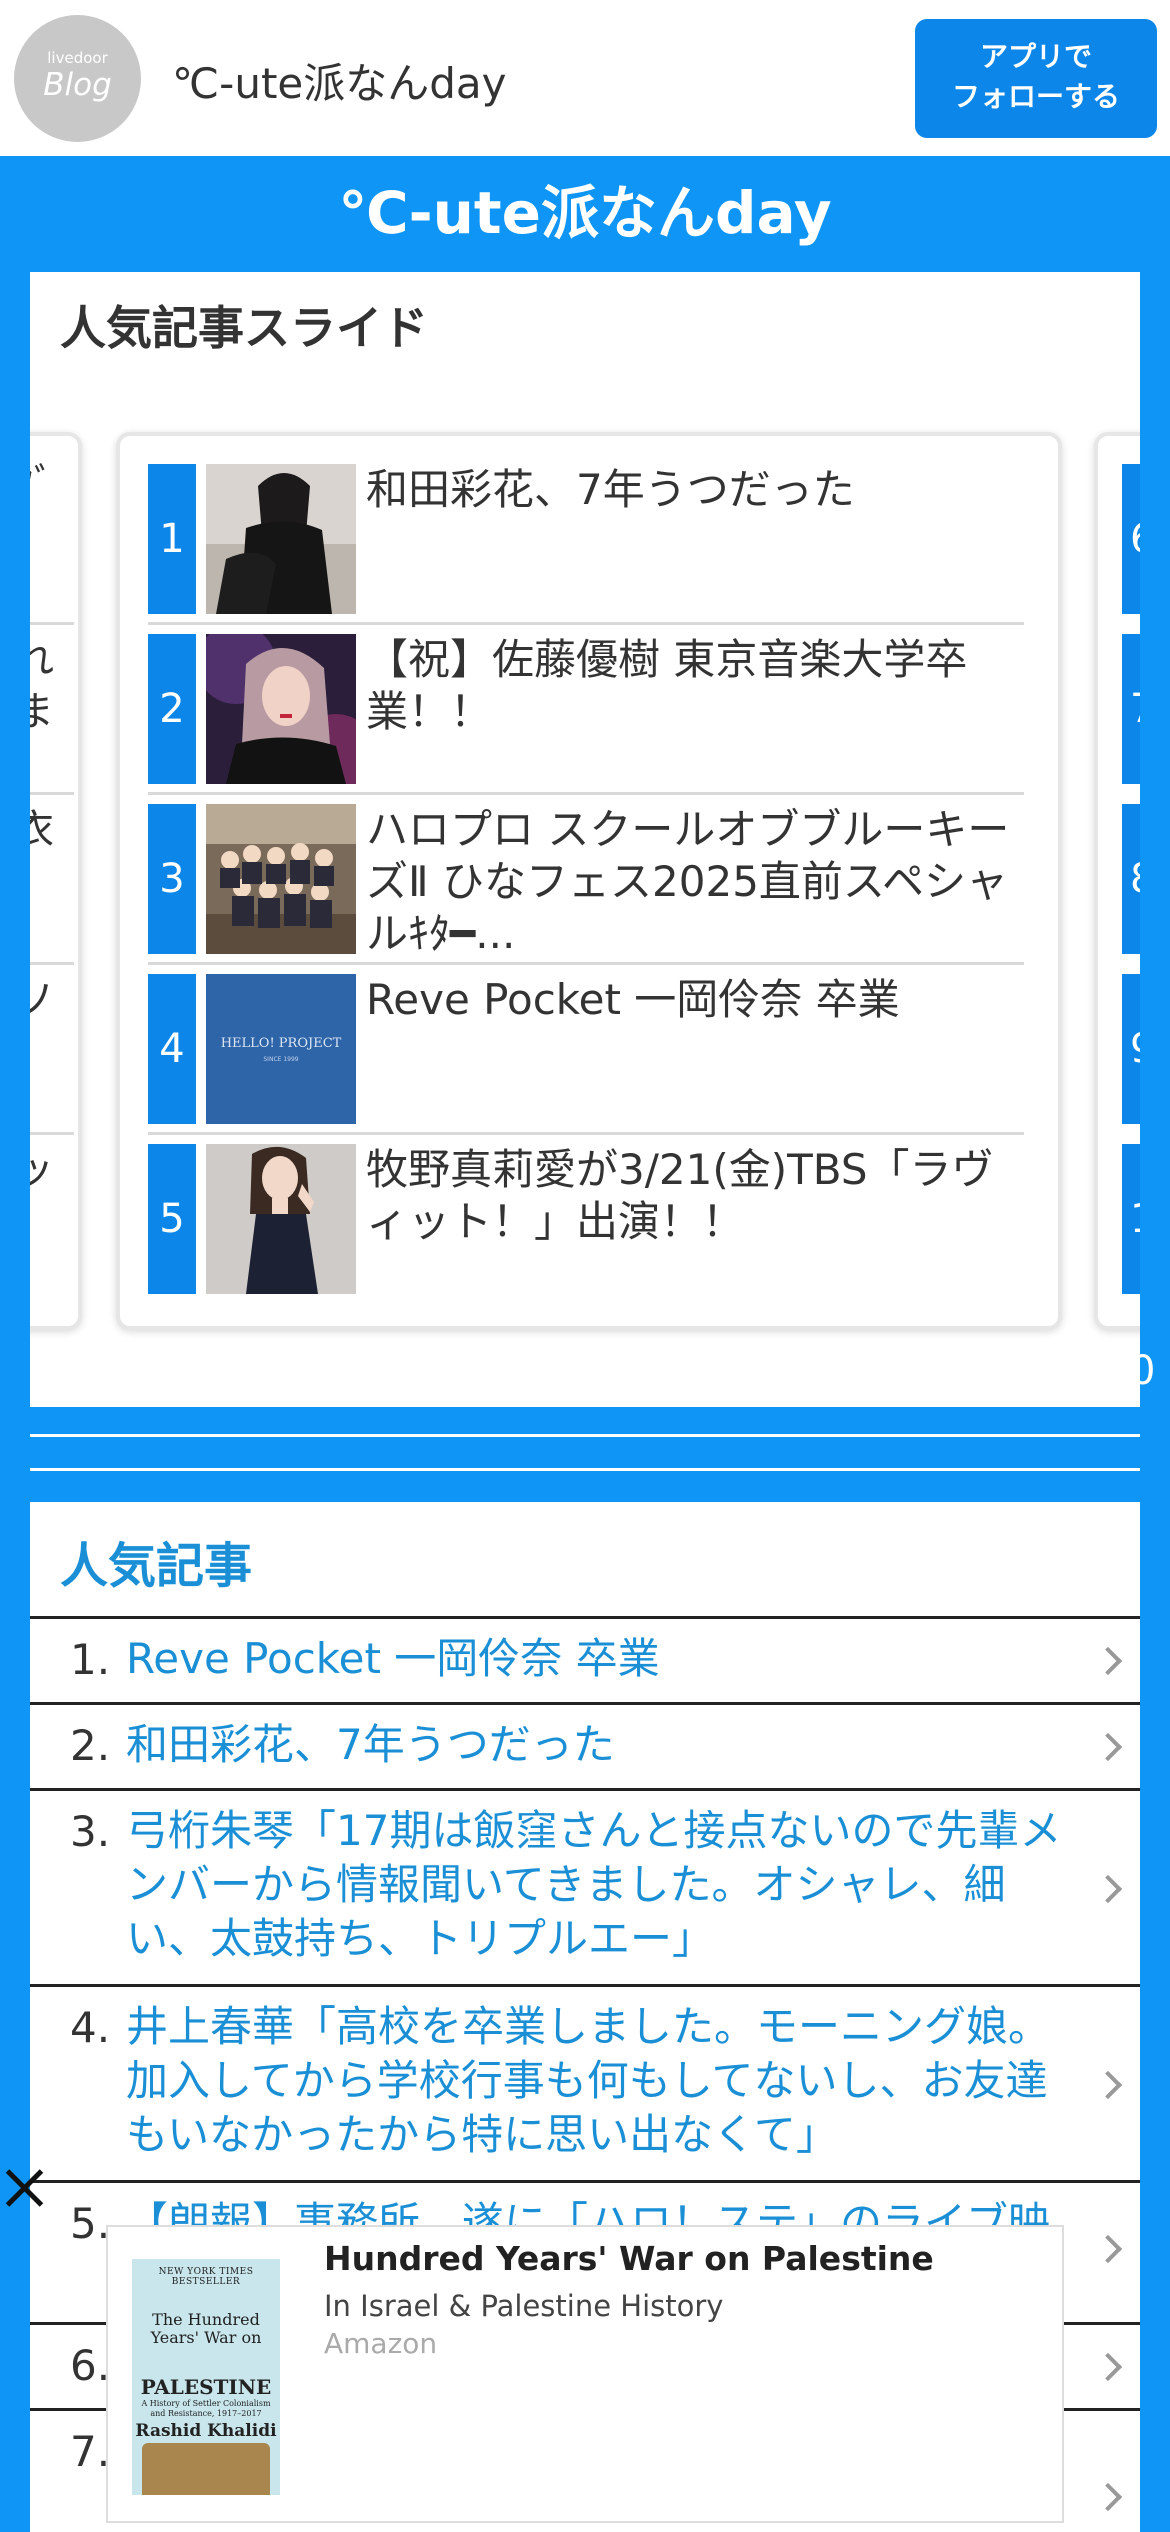  What do you see at coordinates (339, 80) in the screenshot?
I see `header-blog-name: ℃-ute派なんday` at bounding box center [339, 80].